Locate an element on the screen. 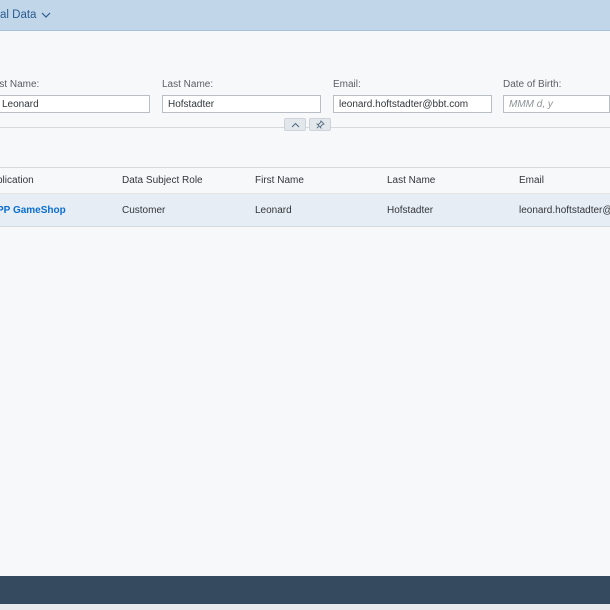 This screenshot has width=610, height=610. pin-icon is located at coordinates (320, 124).